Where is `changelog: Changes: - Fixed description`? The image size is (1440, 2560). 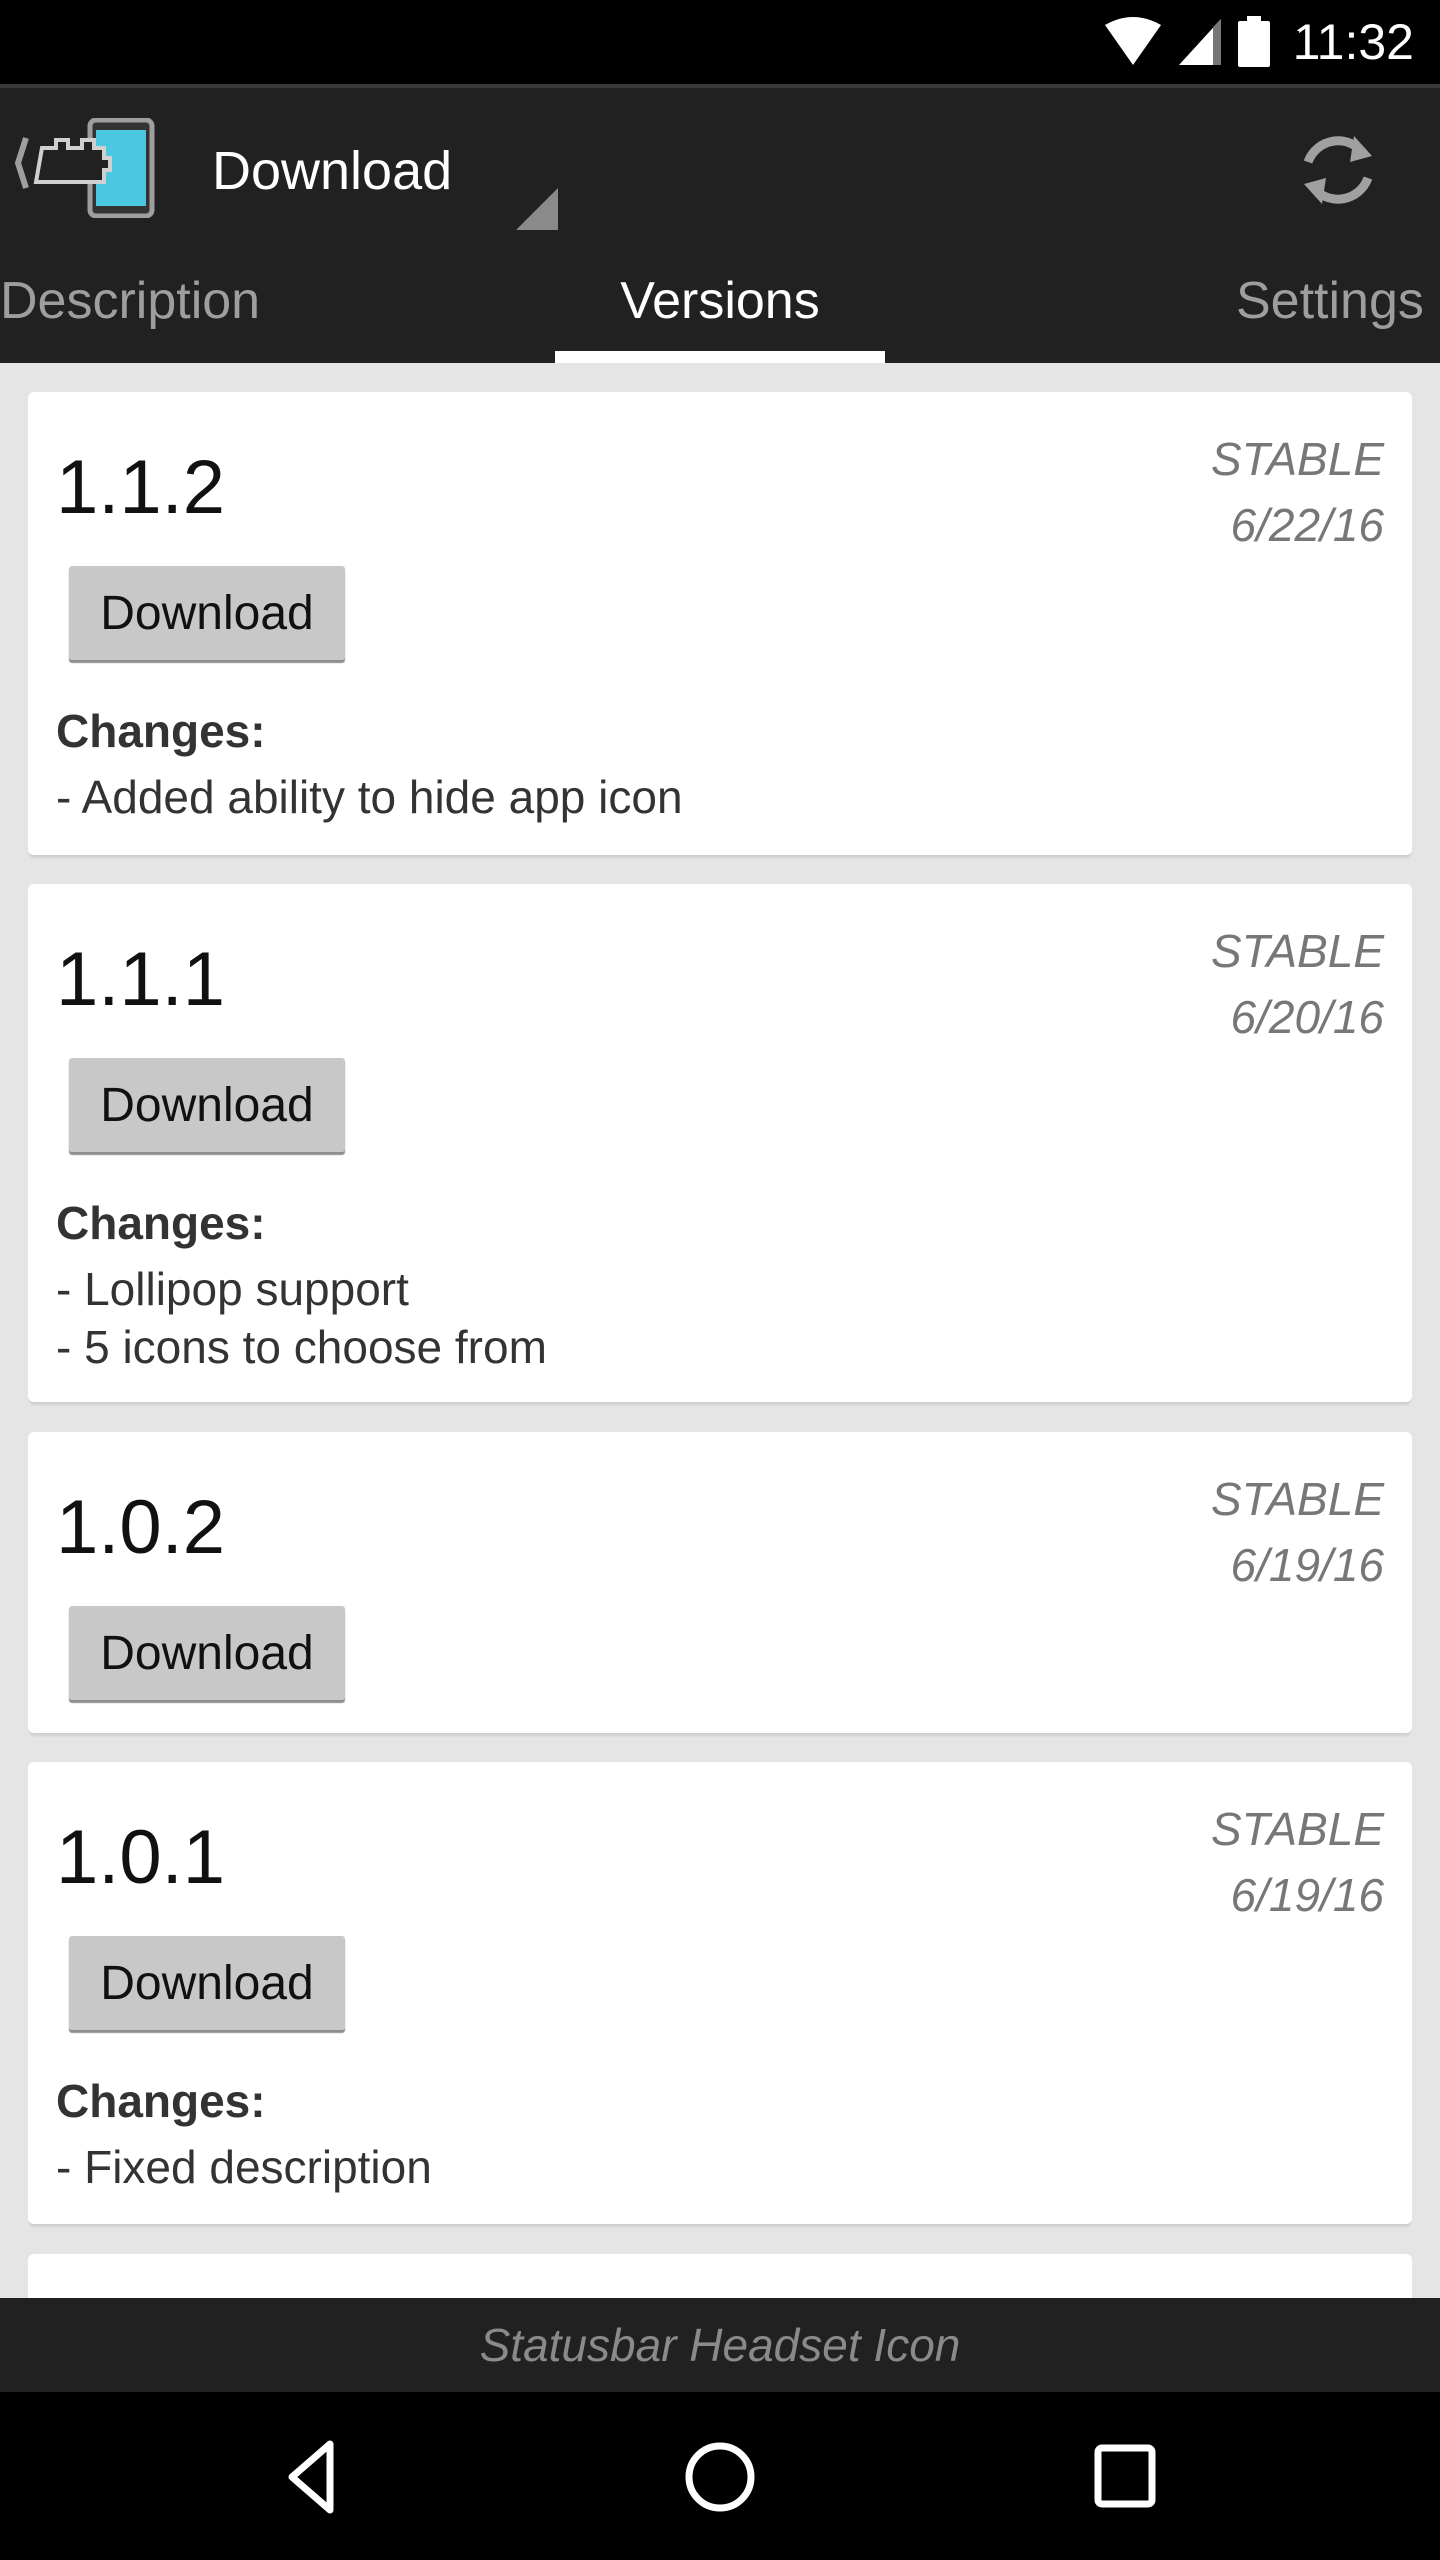 changelog: Changes: - Fixed description is located at coordinates (244, 2134).